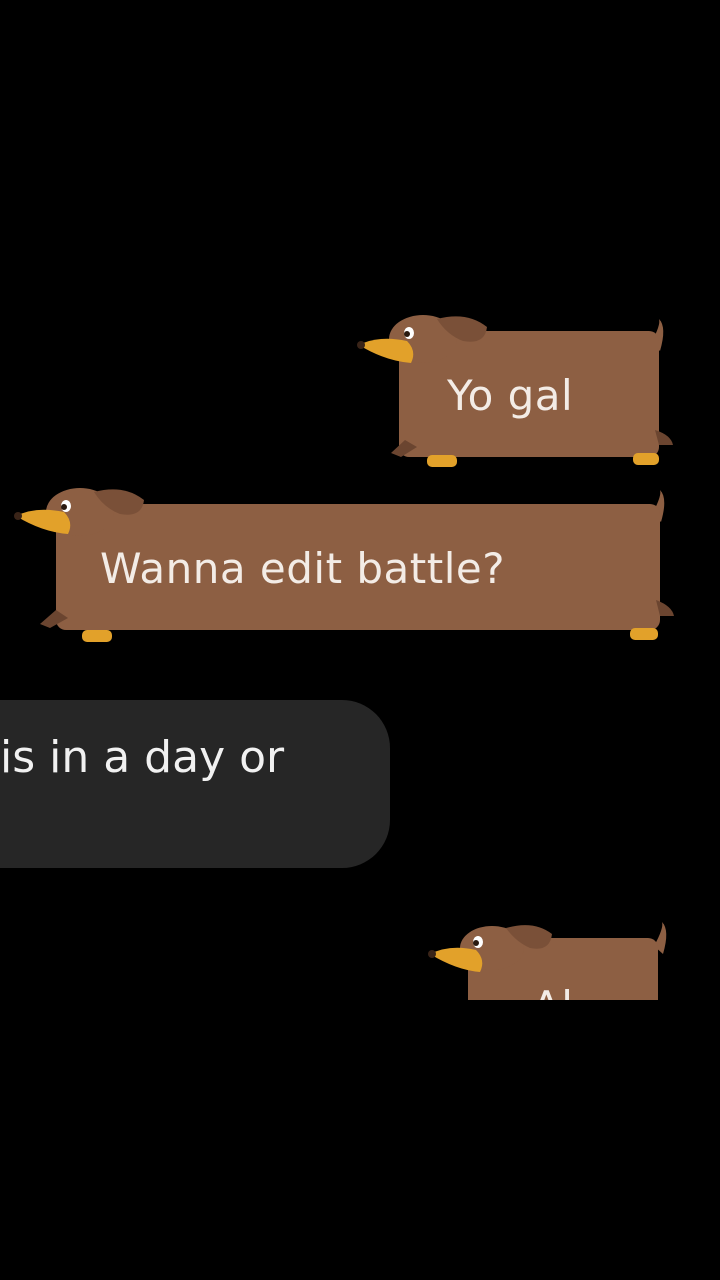 The width and height of the screenshot is (720, 1280). I want to click on sent-message-dog-bubble: Al, so click(553, 960).